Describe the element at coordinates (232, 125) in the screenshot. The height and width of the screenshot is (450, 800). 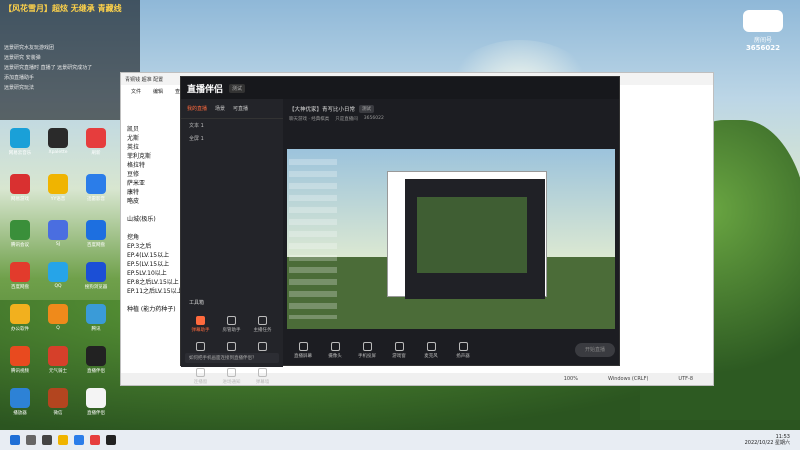
I see `scene-item: 文本 1` at that location.